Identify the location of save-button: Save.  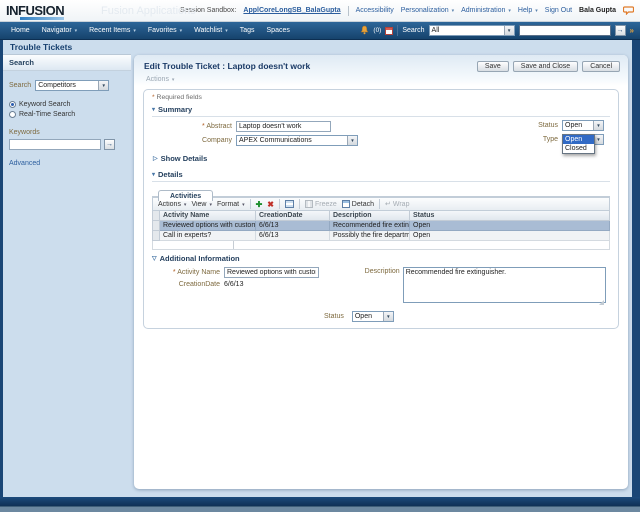
(492, 66).